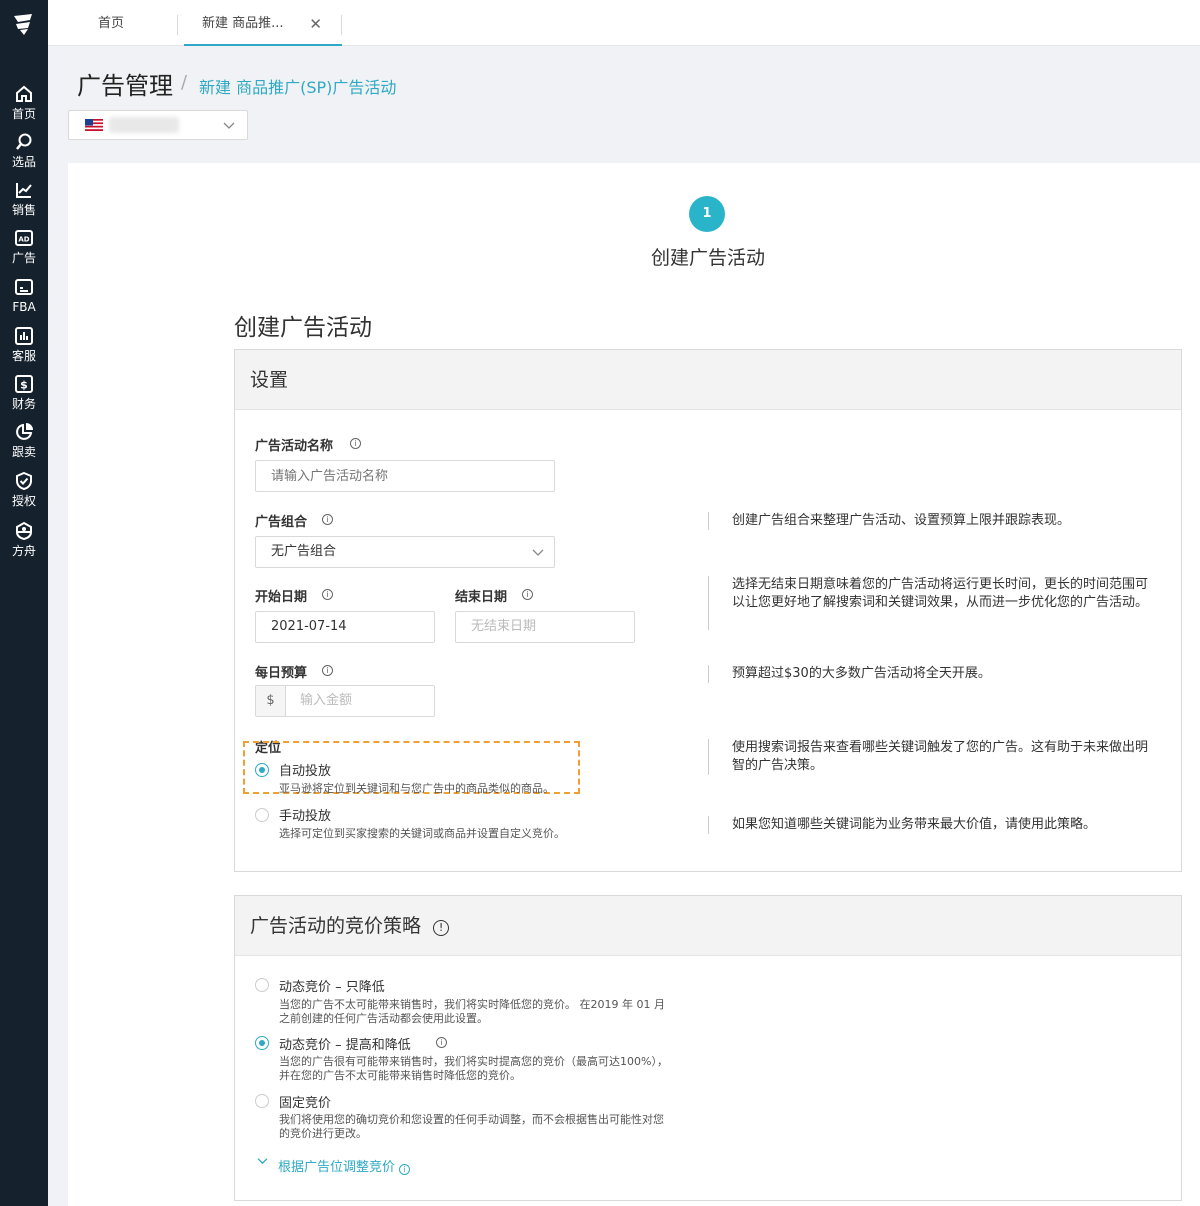 The width and height of the screenshot is (1200, 1206). What do you see at coordinates (481, 597) in the screenshot?
I see `end-date-label: 结束日期` at bounding box center [481, 597].